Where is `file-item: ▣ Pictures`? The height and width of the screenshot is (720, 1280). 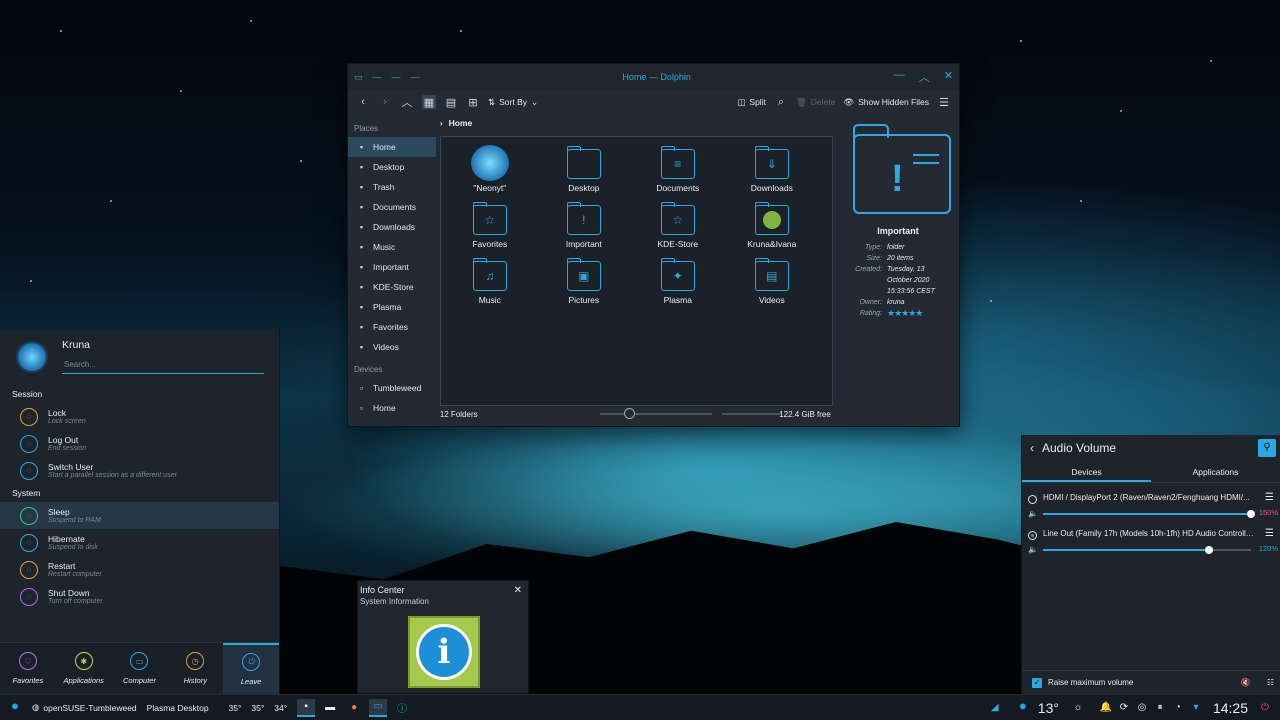 file-item: ▣ Pictures is located at coordinates (584, 281).